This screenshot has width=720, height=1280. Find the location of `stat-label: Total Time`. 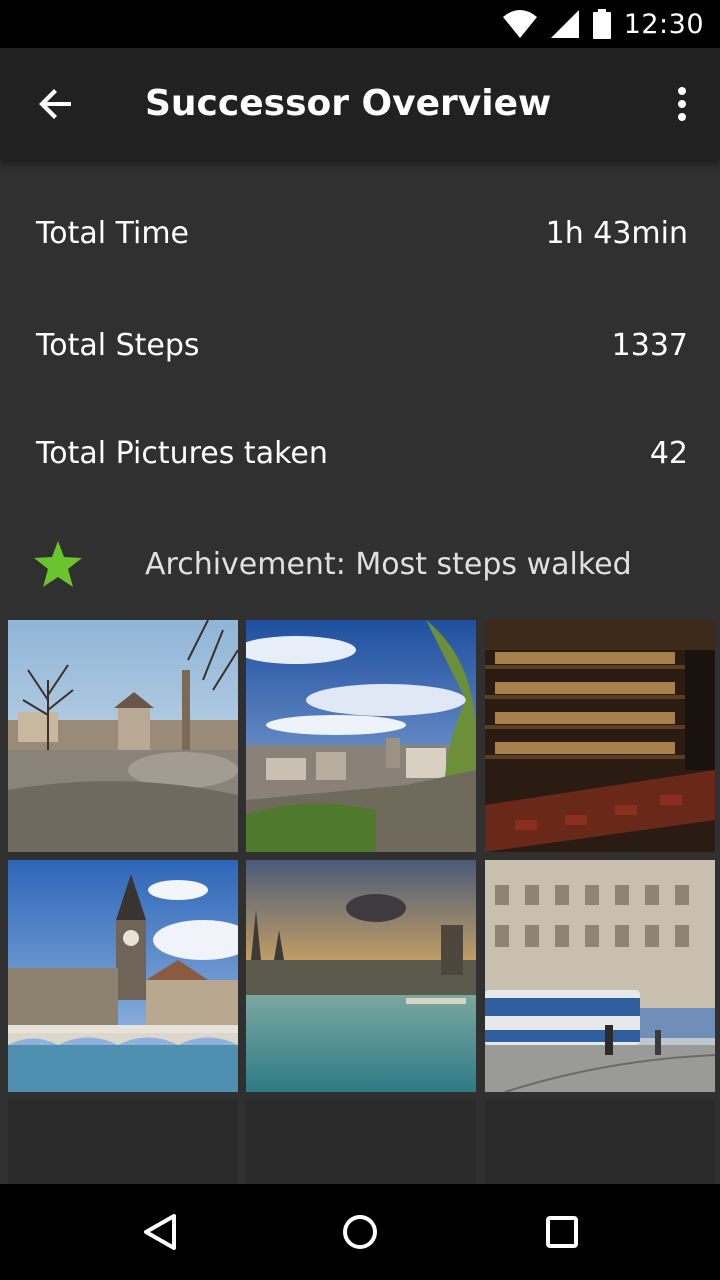

stat-label: Total Time is located at coordinates (113, 233).